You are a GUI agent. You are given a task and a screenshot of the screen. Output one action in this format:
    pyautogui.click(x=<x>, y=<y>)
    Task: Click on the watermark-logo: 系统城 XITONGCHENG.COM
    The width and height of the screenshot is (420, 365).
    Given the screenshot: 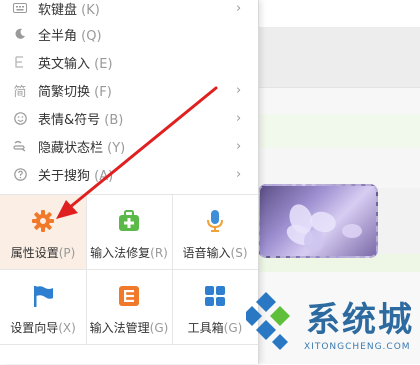 What is the action you would take?
    pyautogui.click(x=331, y=325)
    